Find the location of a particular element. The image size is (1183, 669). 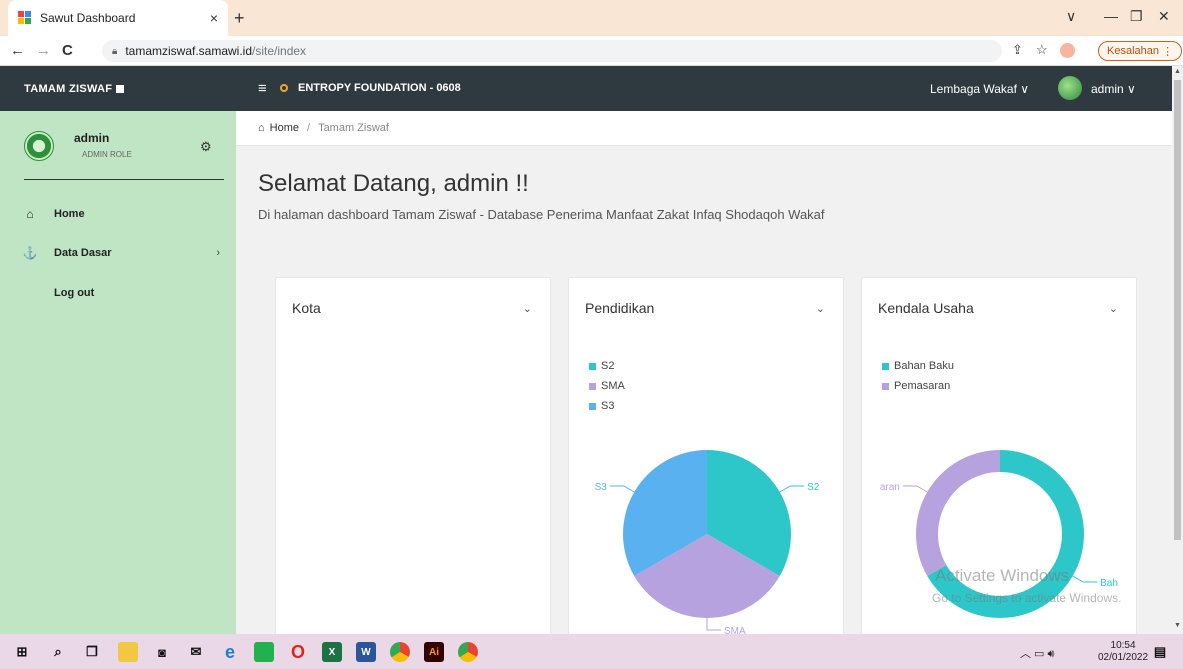

tab-close-icon: × is located at coordinates (214, 18).